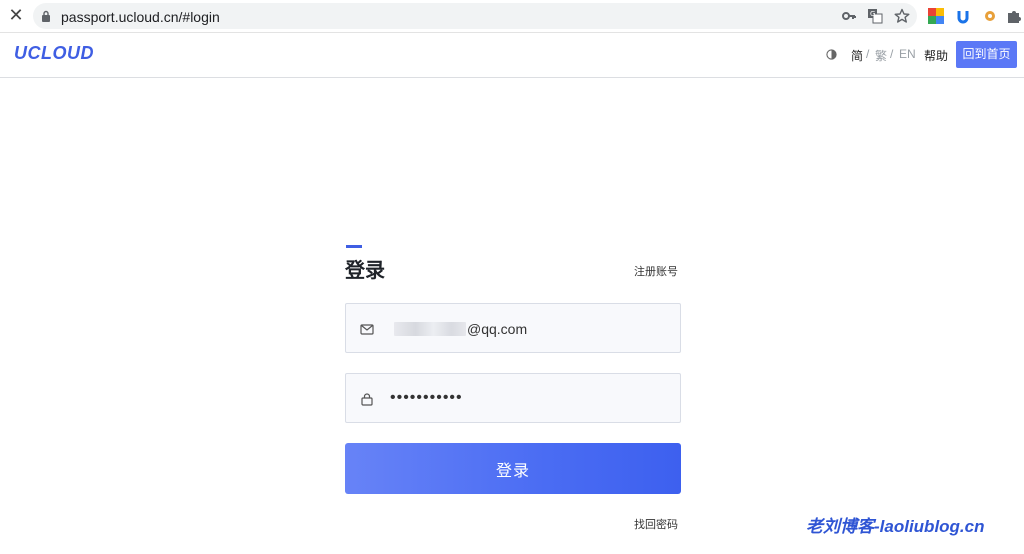 This screenshot has height=554, width=1024. I want to click on svg-text: G, so click(872, 14).